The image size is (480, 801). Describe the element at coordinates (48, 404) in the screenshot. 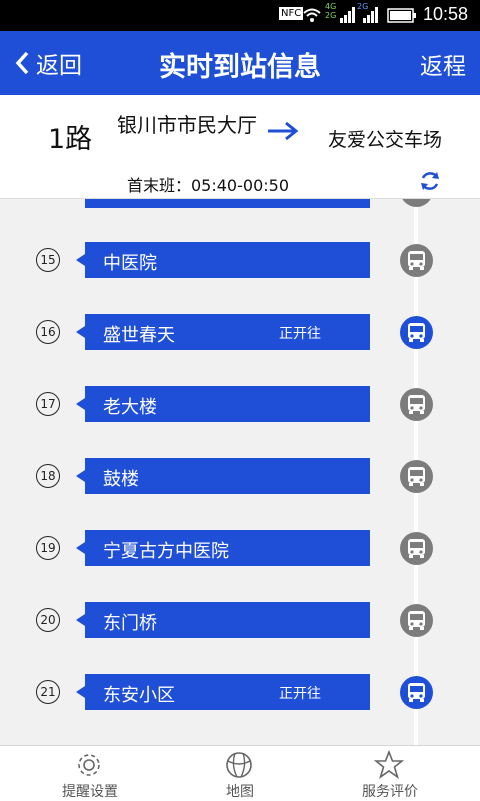

I see `station-number: 17` at that location.